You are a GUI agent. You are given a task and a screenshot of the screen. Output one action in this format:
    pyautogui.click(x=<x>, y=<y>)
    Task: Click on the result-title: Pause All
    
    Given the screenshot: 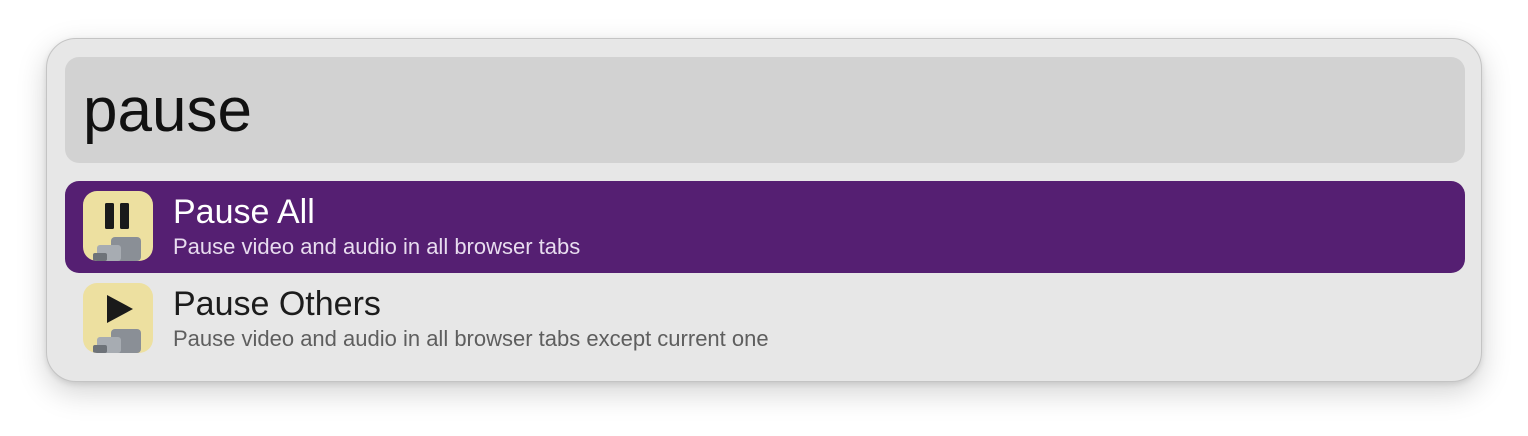 What is the action you would take?
    pyautogui.click(x=244, y=212)
    